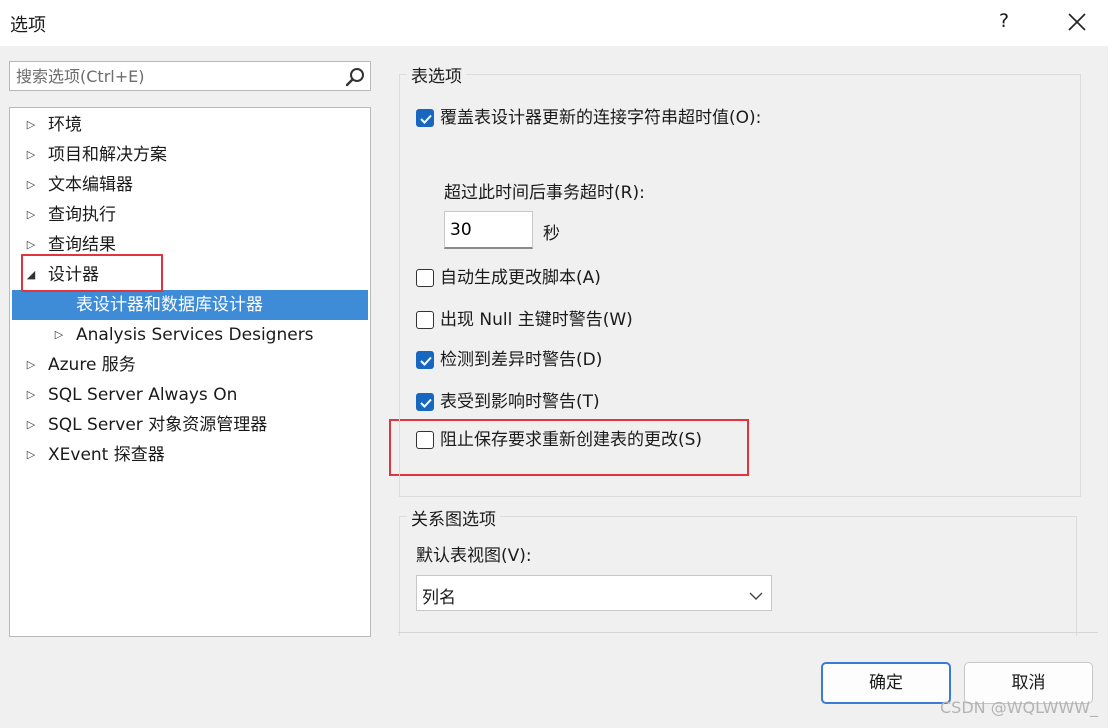 The width and height of the screenshot is (1115, 728). What do you see at coordinates (82, 245) in the screenshot?
I see `tree-item-label: 查询结果` at bounding box center [82, 245].